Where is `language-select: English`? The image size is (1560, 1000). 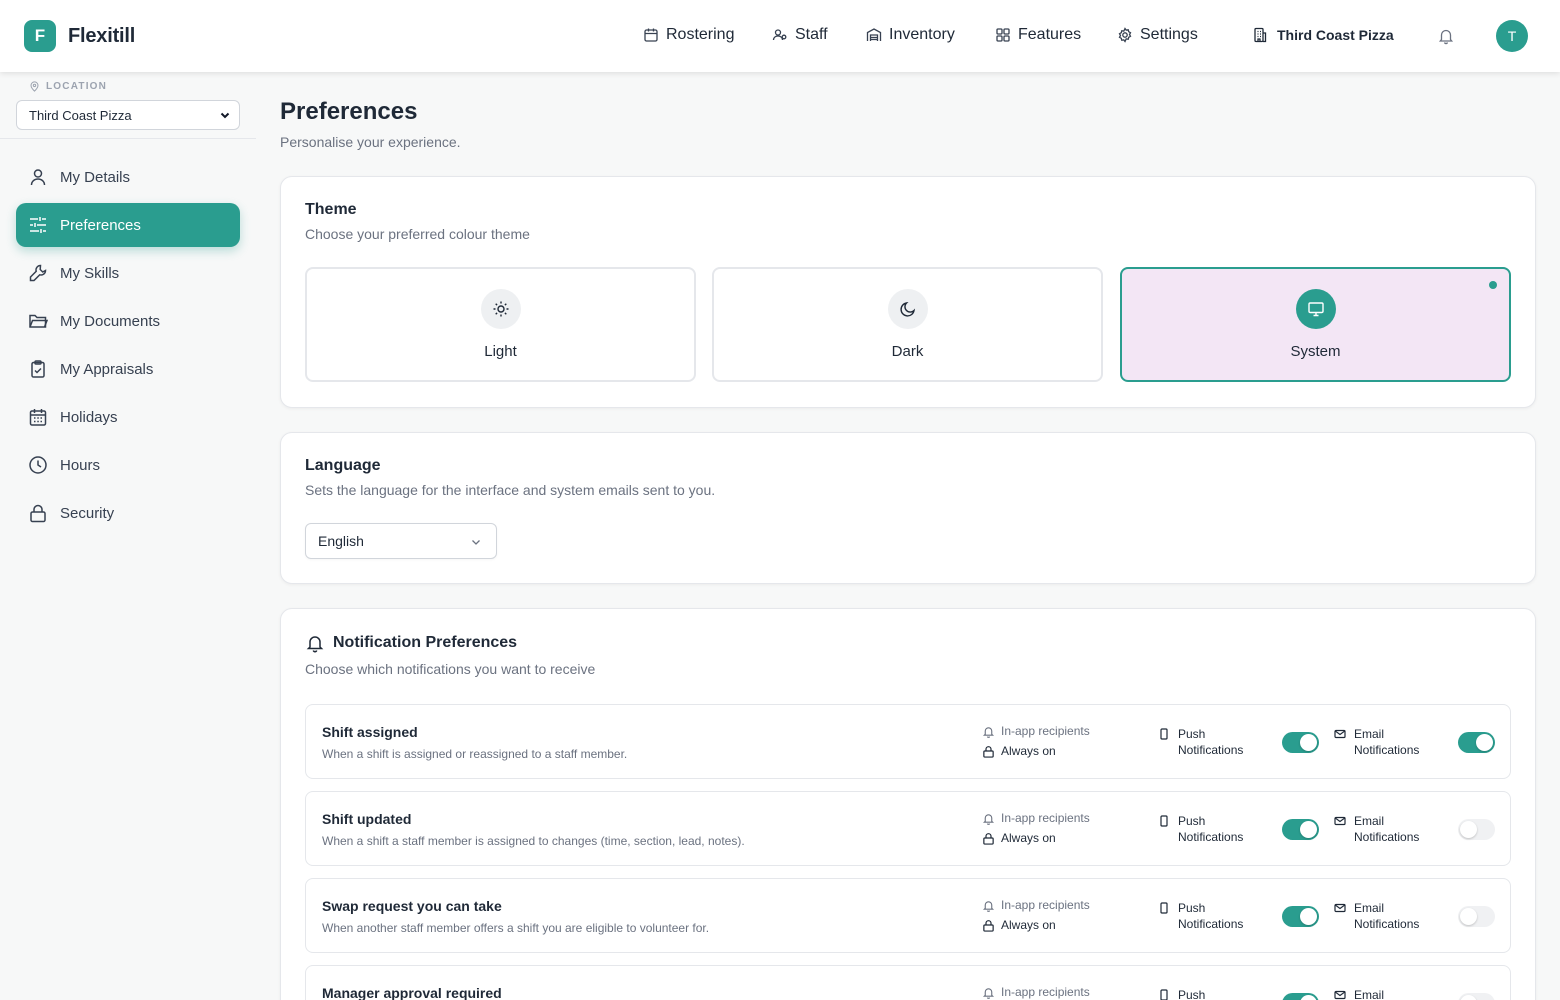 language-select: English is located at coordinates (401, 541).